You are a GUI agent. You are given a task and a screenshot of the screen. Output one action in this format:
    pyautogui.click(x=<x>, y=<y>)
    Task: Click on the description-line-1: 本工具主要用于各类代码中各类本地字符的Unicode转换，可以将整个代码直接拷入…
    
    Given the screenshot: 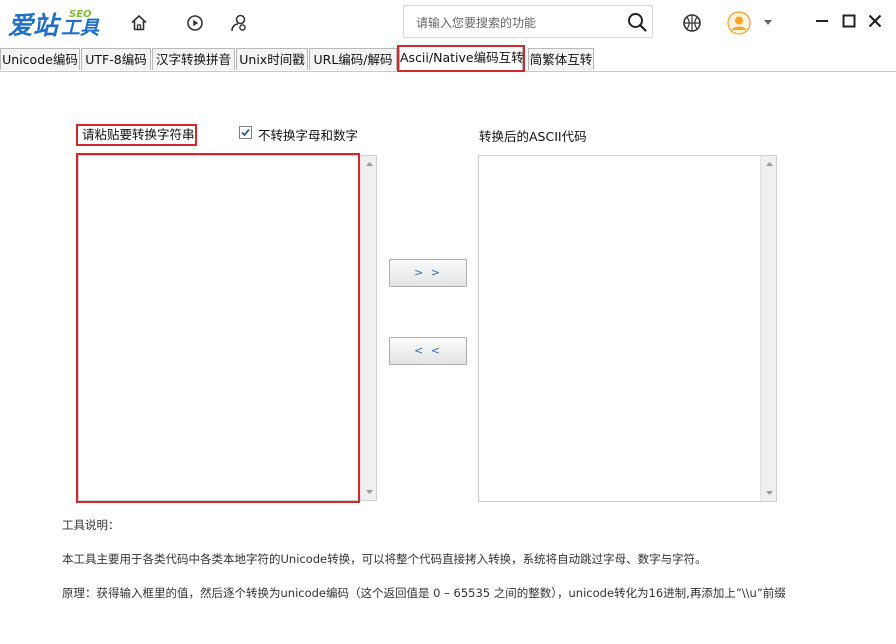 What is the action you would take?
    pyautogui.click(x=384, y=559)
    